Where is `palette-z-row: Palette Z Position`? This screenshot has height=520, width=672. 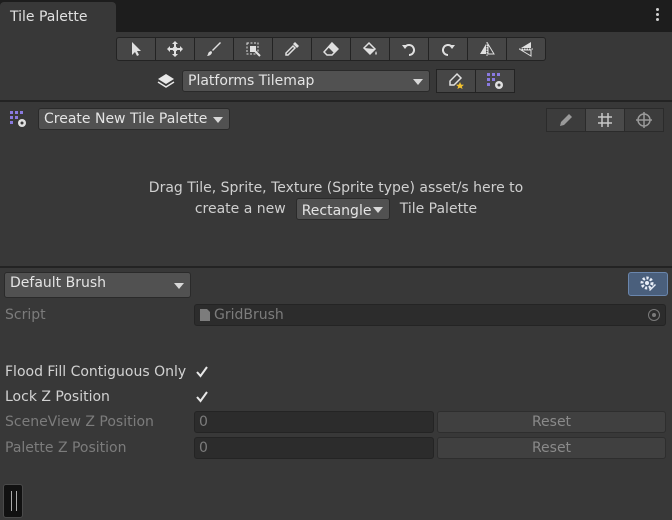 palette-z-row: Palette Z Position is located at coordinates (99, 448).